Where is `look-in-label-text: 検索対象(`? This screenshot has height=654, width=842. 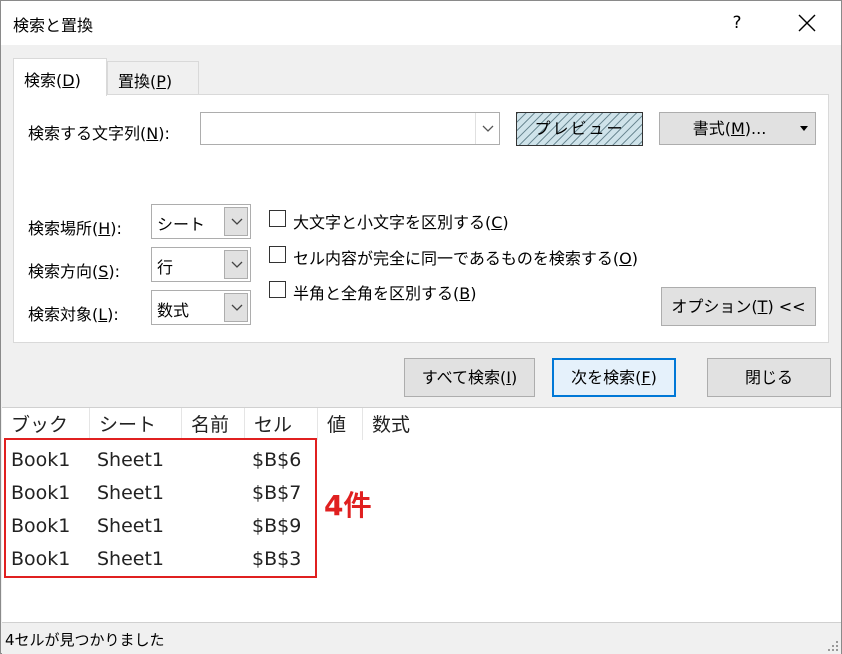
look-in-label-text: 検索対象( is located at coordinates (63, 314).